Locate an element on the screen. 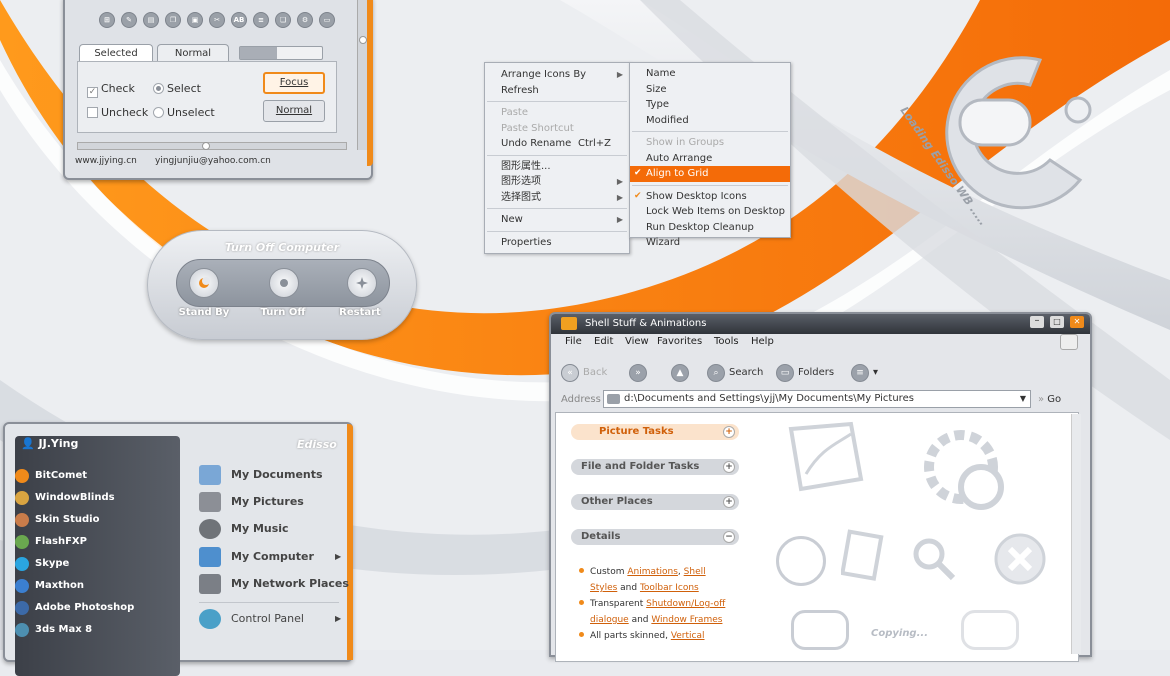 This screenshot has height=676, width=1170. edisso-logo-icon is located at coordinates (820, 630).